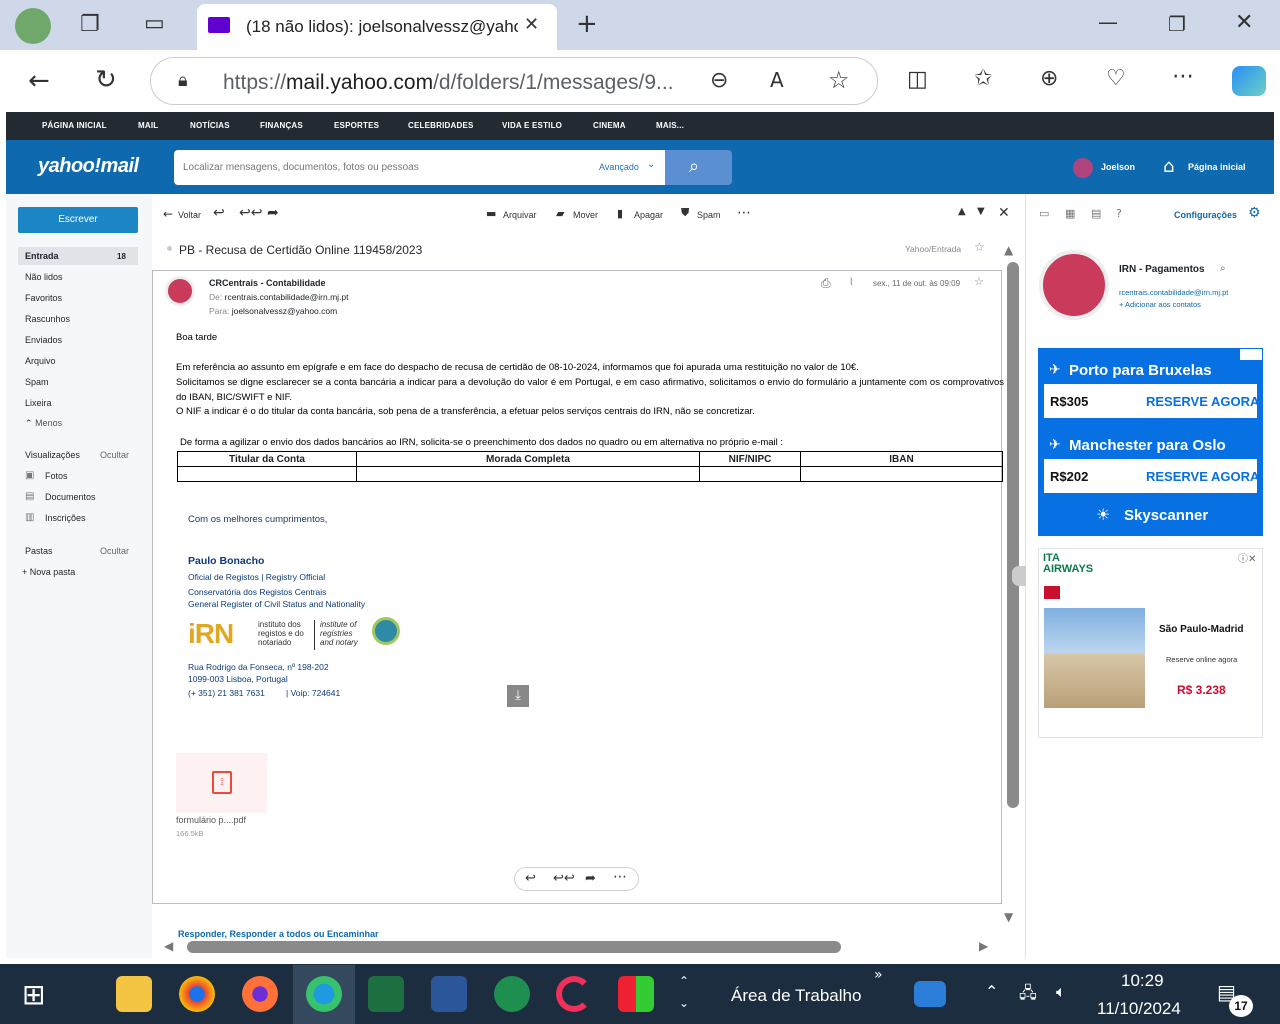  I want to click on archive-icon: ▬, so click(491, 213).